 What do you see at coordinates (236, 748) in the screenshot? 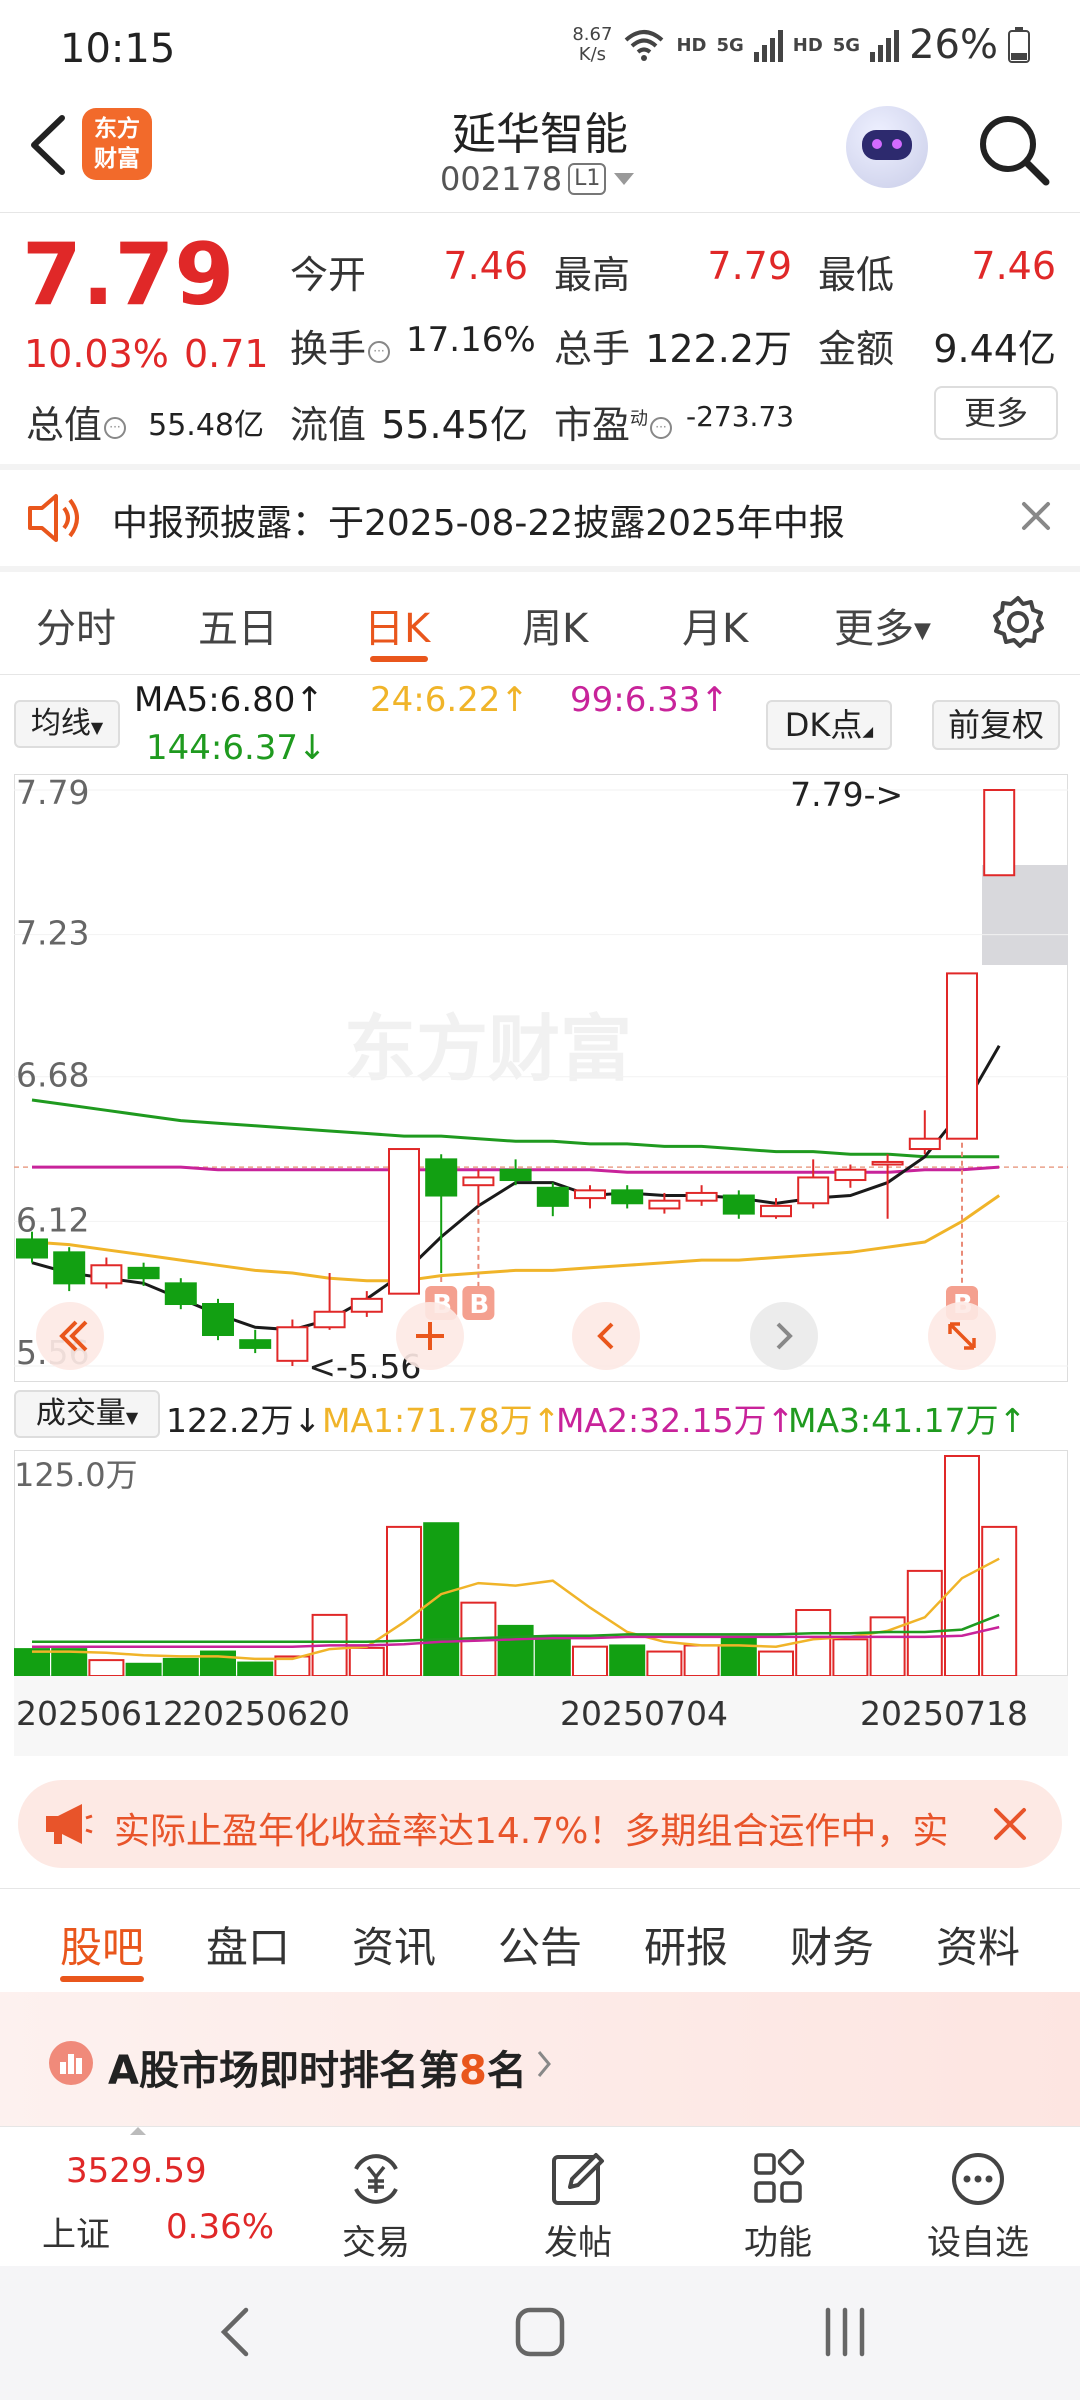
I see `ma144-legend: 144:6.37↓` at bounding box center [236, 748].